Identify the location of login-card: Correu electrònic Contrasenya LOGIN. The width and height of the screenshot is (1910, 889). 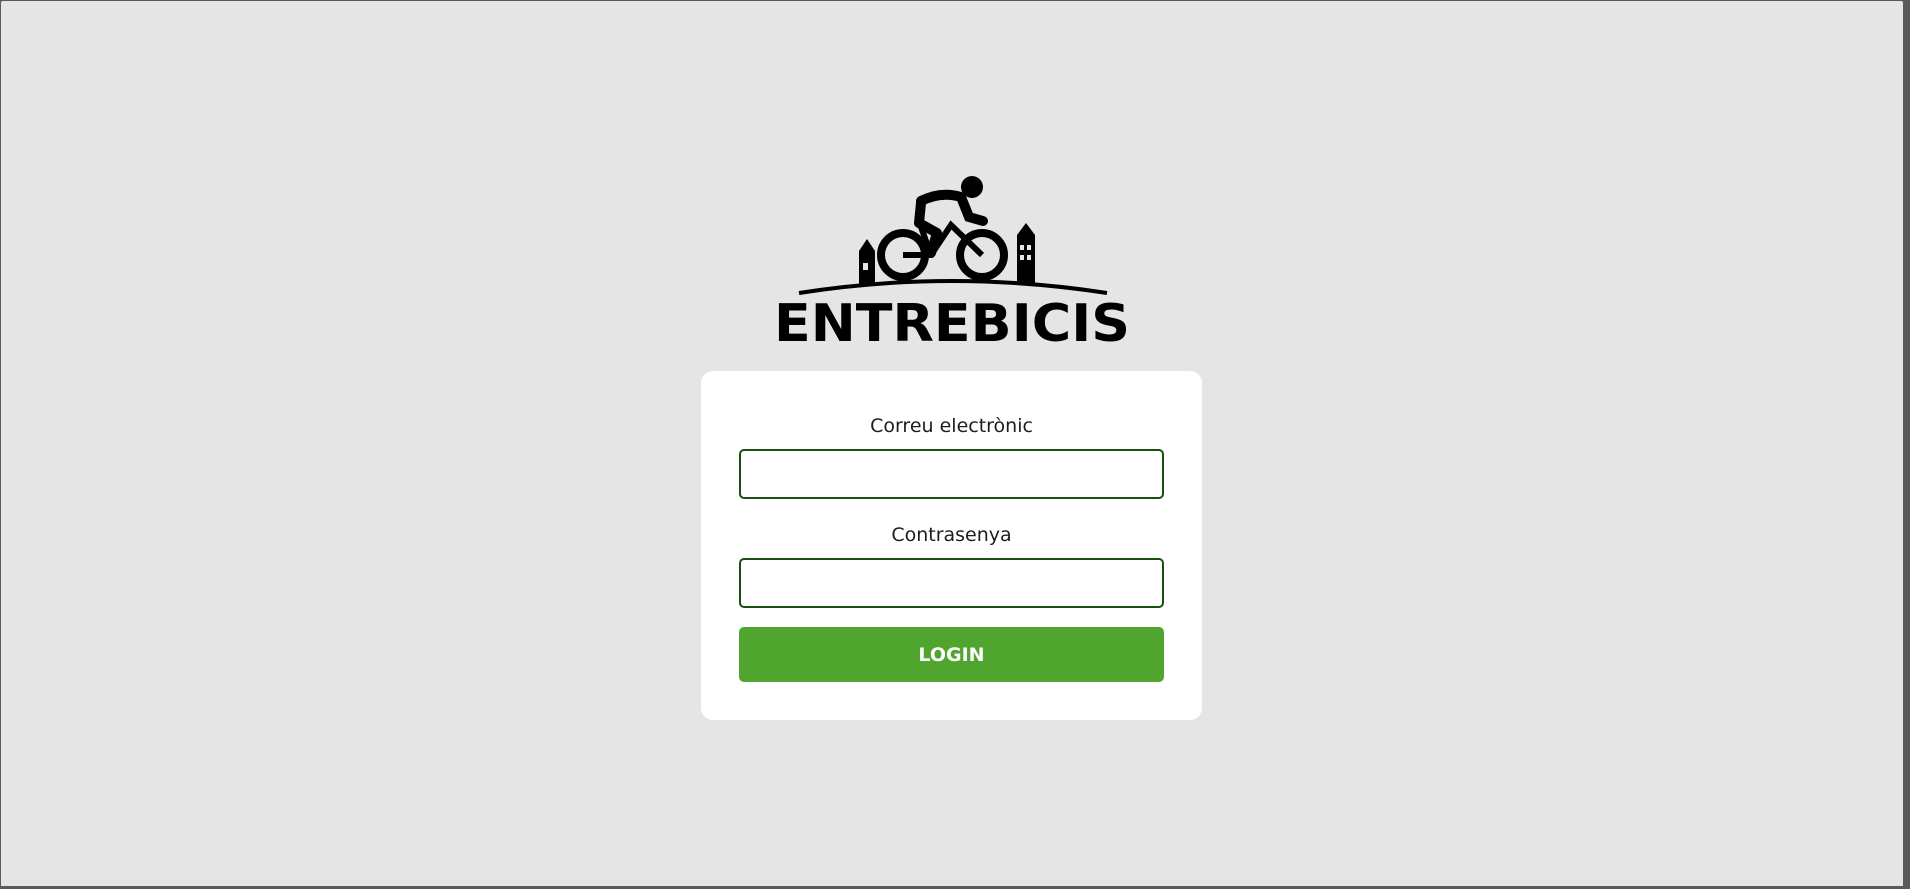
(951, 545).